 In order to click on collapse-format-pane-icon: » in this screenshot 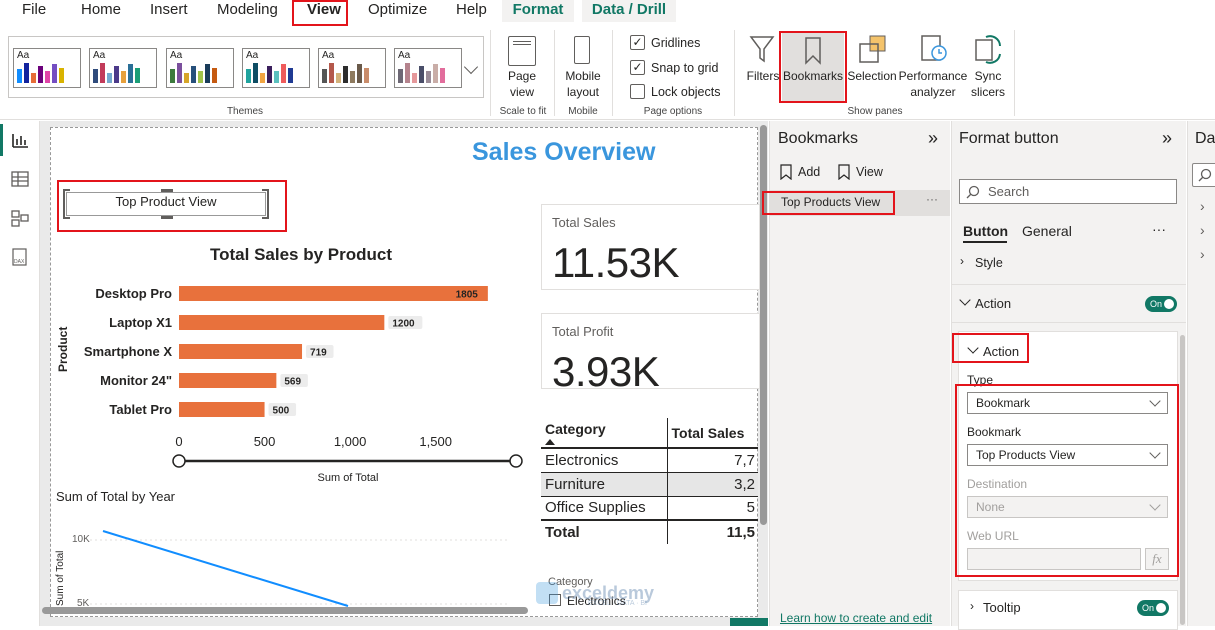, I will do `click(1167, 138)`.